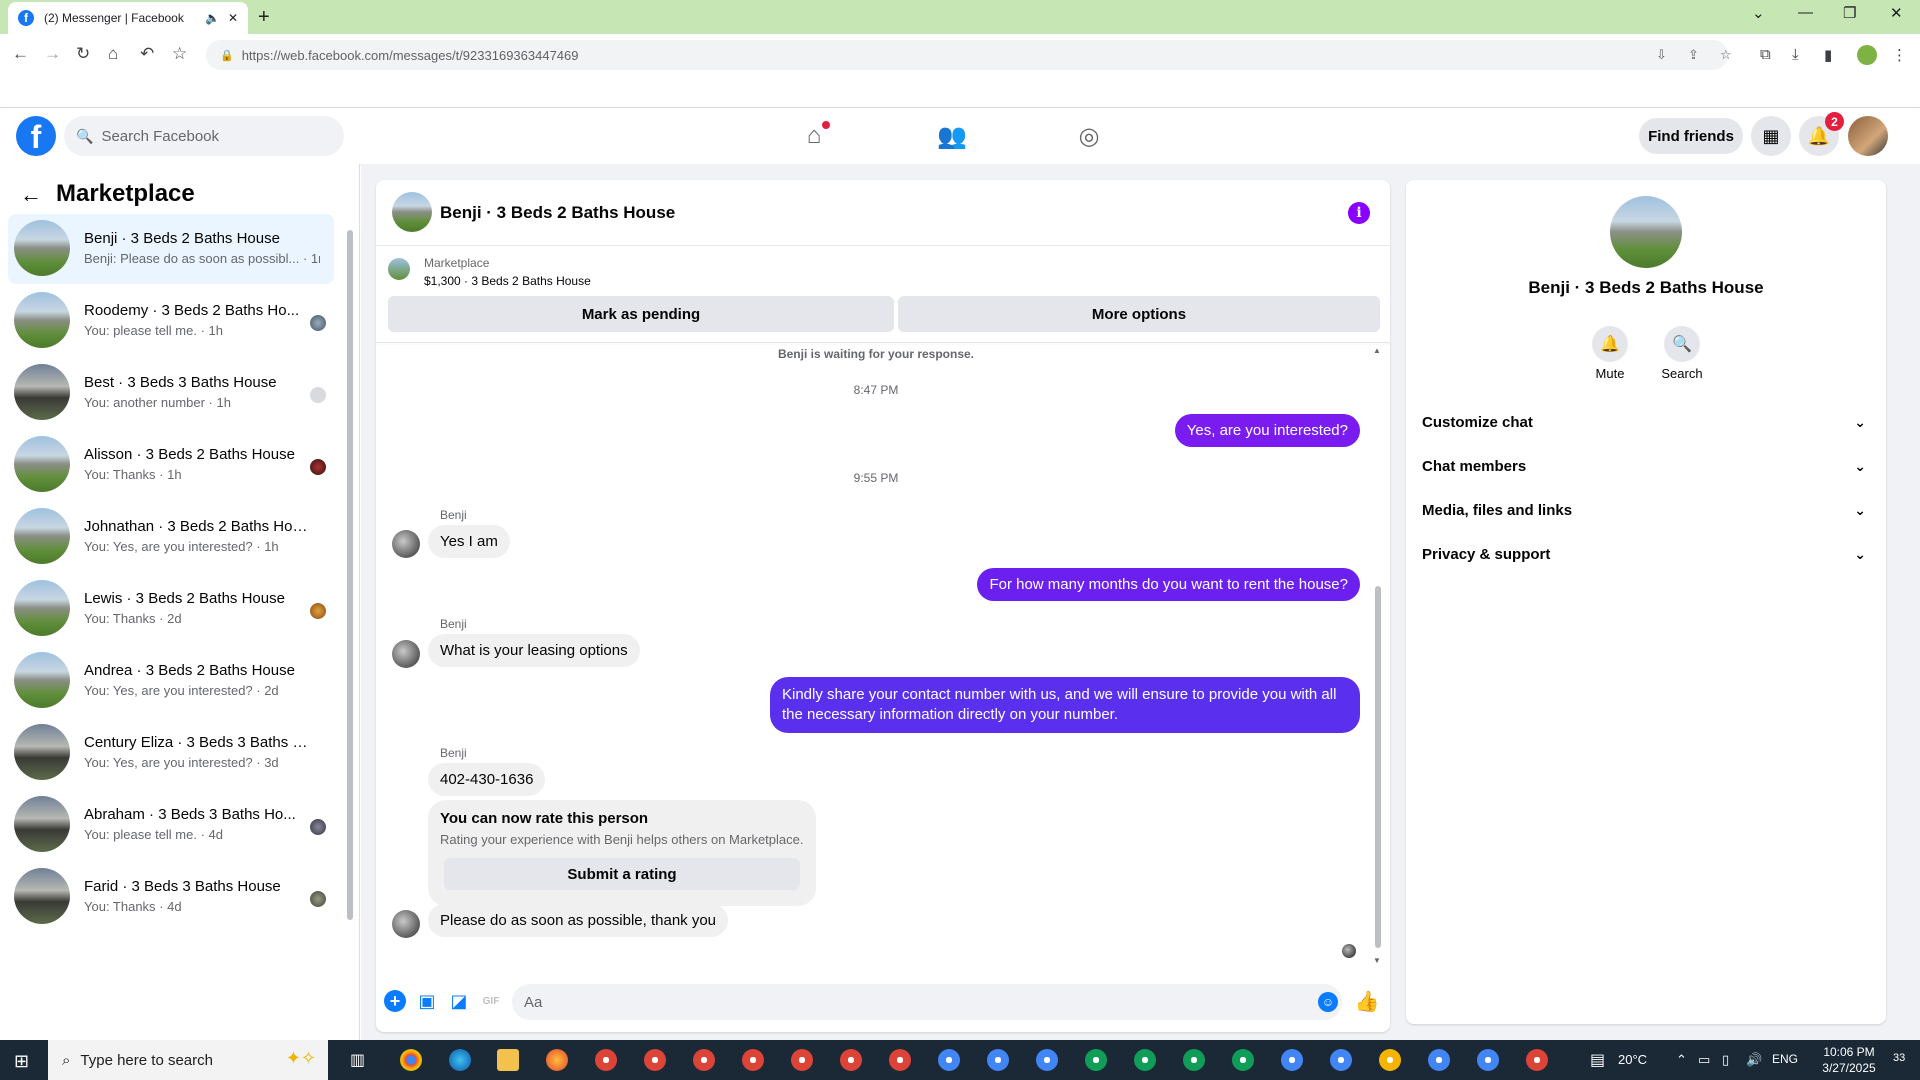 This screenshot has width=1920, height=1080. What do you see at coordinates (1725, 1060) in the screenshot?
I see `network-icon: ▯` at bounding box center [1725, 1060].